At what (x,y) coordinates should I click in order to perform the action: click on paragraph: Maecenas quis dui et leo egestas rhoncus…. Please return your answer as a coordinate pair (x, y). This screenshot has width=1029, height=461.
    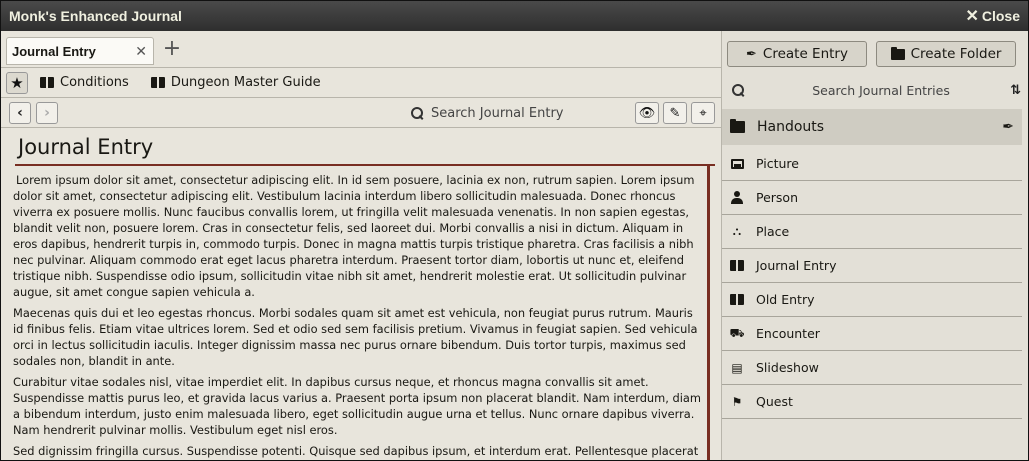
    Looking at the image, I should click on (355, 337).